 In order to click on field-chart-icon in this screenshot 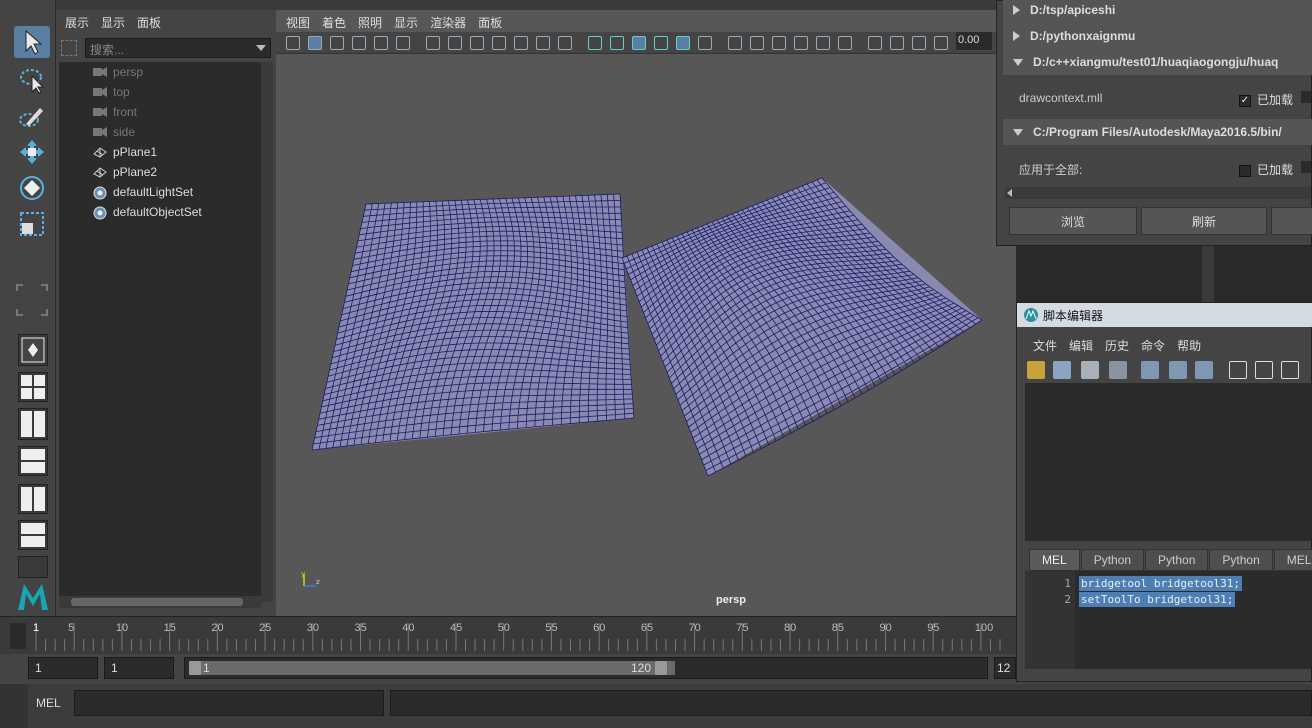, I will do `click(521, 43)`.